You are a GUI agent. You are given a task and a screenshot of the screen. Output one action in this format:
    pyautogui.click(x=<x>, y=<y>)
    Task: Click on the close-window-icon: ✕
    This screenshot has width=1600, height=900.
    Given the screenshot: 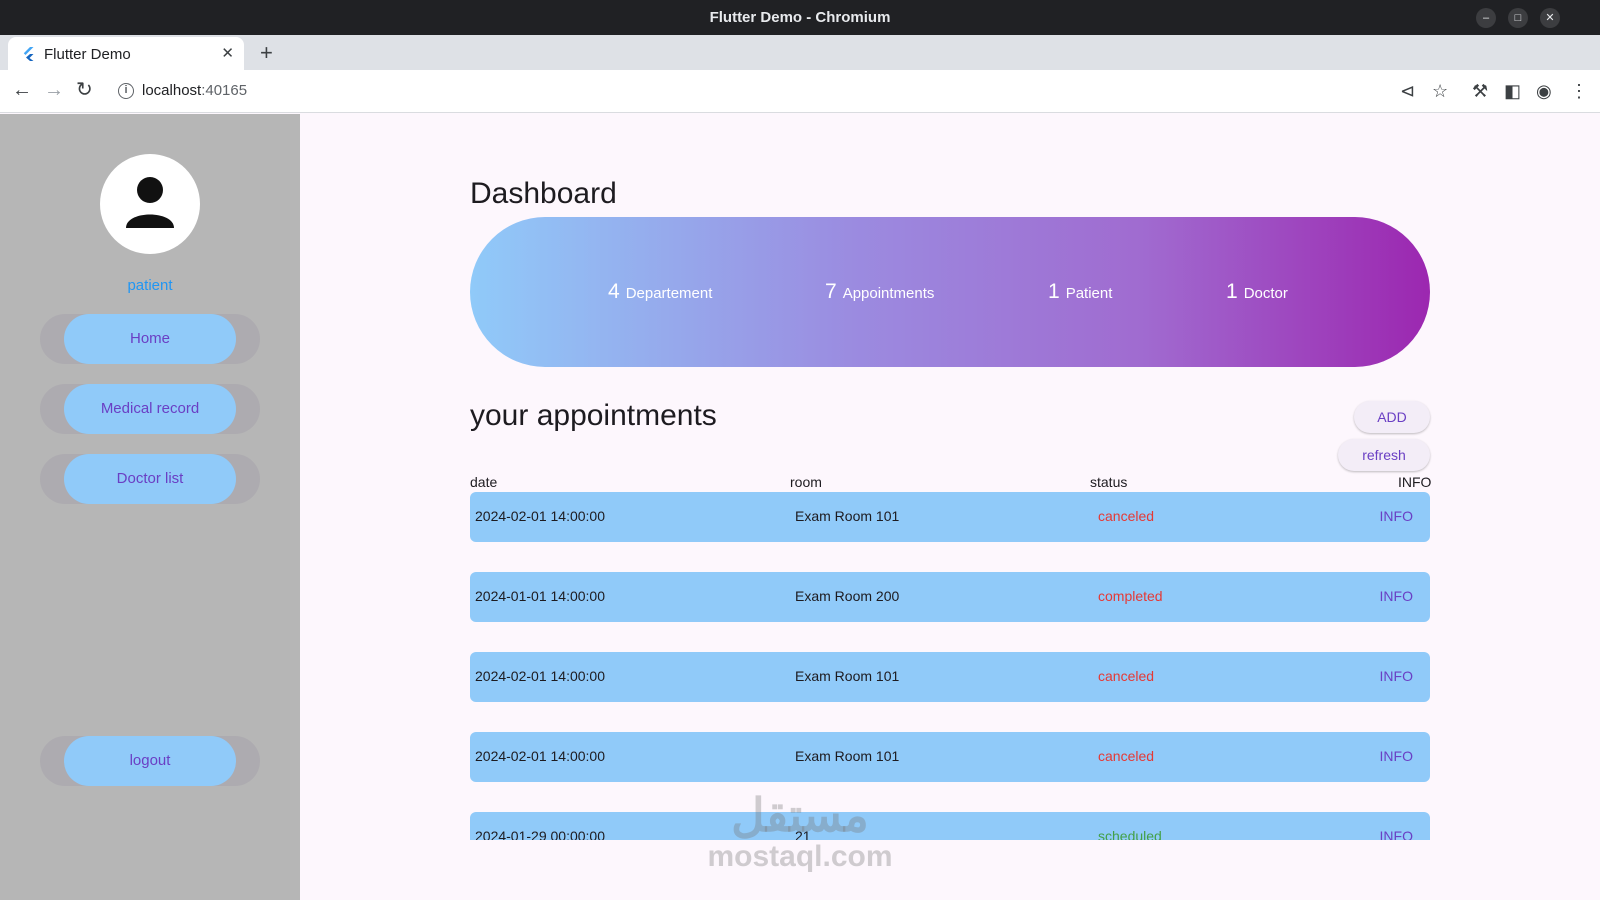 What is the action you would take?
    pyautogui.click(x=1550, y=18)
    